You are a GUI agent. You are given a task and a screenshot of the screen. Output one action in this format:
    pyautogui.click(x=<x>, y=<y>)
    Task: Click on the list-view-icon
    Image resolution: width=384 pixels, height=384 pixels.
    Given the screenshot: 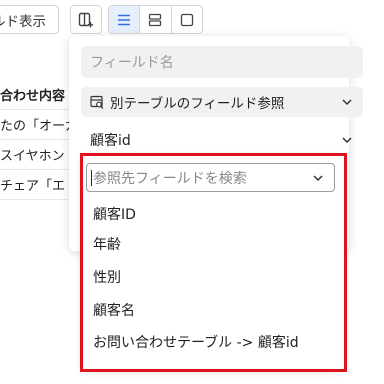 What is the action you would take?
    pyautogui.click(x=124, y=19)
    